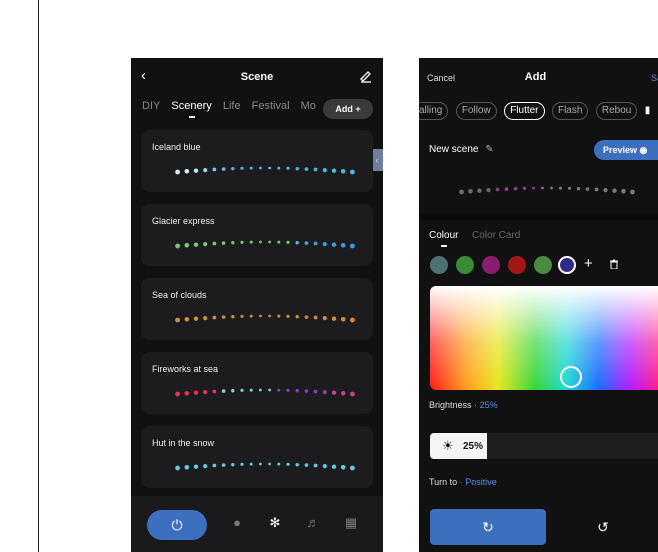 This screenshot has width=658, height=552. What do you see at coordinates (570, 111) in the screenshot?
I see `mode-chip-flash: Flash` at bounding box center [570, 111].